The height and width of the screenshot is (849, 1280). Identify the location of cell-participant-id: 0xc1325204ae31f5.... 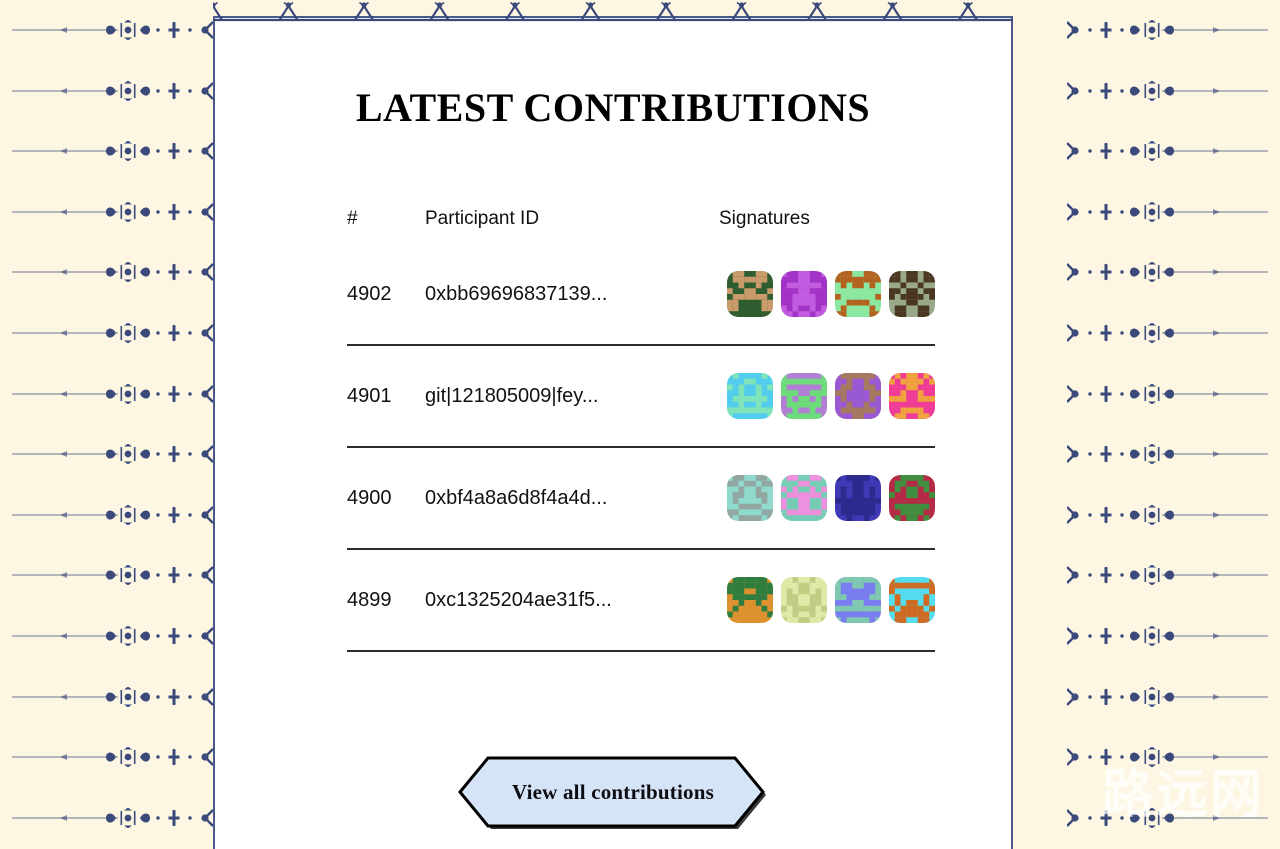
(545, 600).